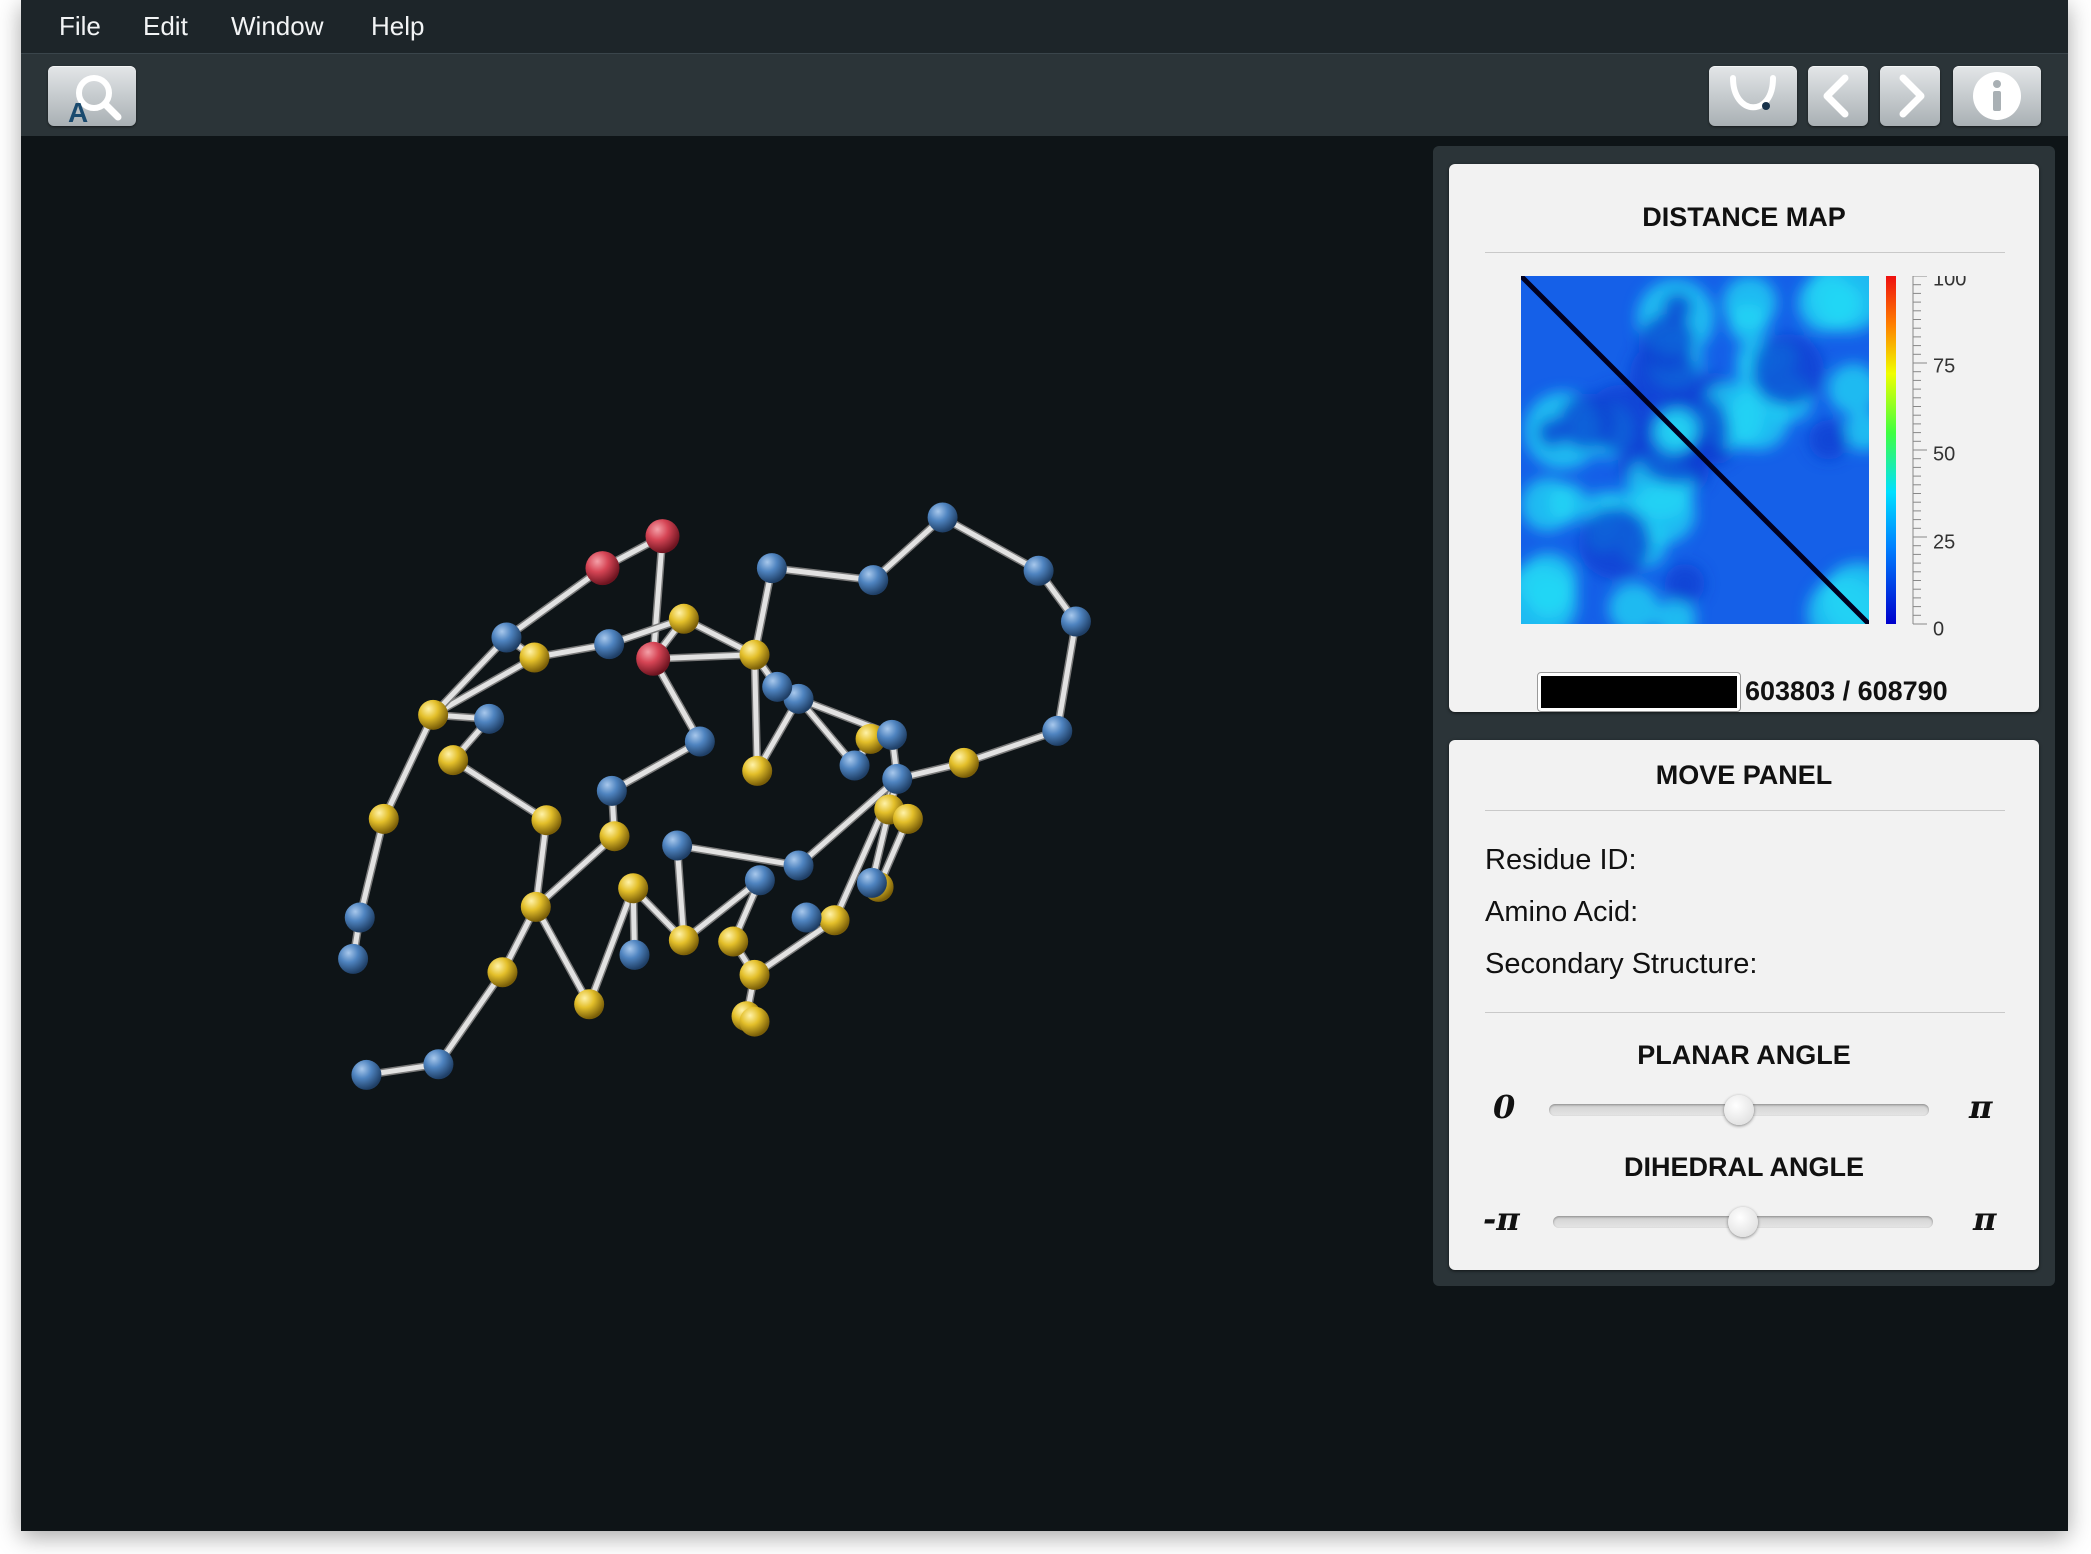 The width and height of the screenshot is (2091, 1554). Describe the element at coordinates (397, 26) in the screenshot. I see `menu-help: Help` at that location.